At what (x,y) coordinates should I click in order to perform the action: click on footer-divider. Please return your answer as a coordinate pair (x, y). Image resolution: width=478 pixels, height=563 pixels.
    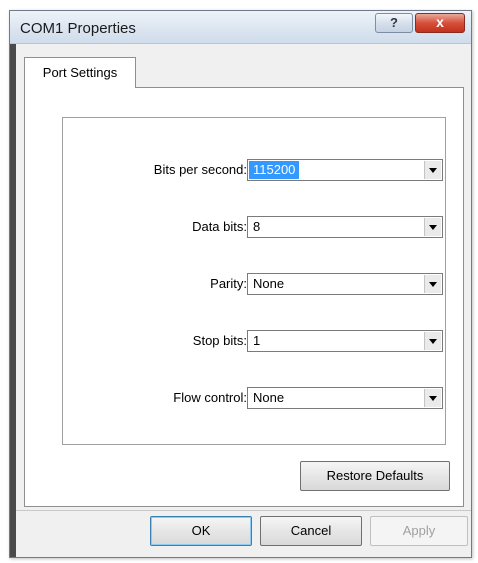
    Looking at the image, I should click on (243, 510).